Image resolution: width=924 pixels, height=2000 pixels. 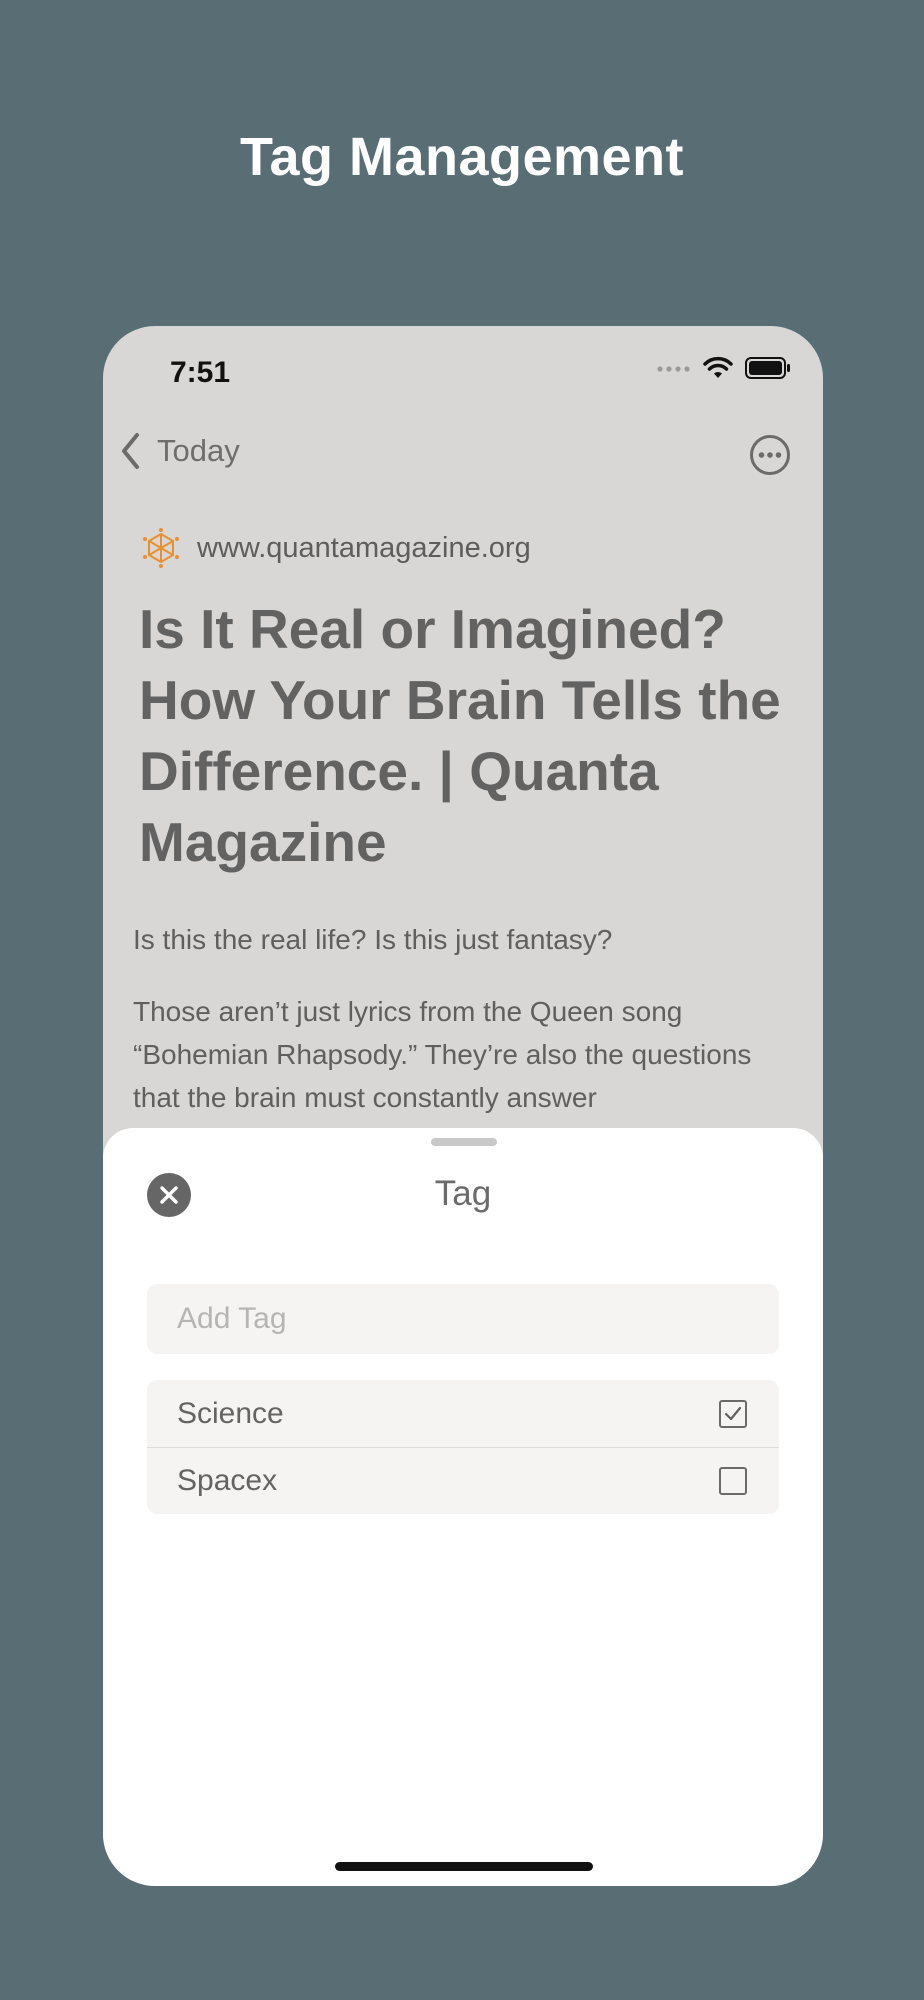 I want to click on home-indicator, so click(x=464, y=1866).